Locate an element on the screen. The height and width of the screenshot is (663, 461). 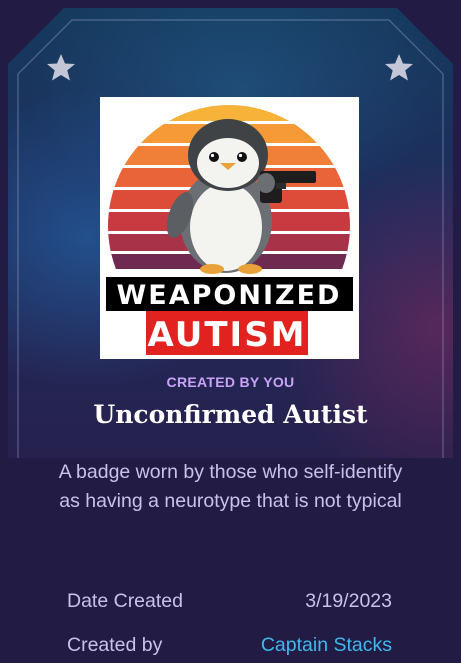
image-text-autism: AUTISM is located at coordinates (226, 335).